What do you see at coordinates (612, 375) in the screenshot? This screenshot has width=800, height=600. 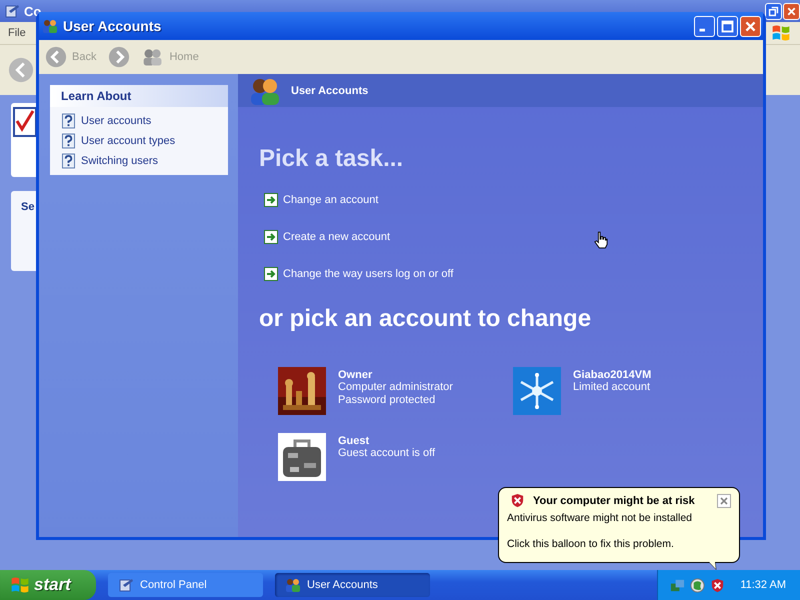 I see `account-name: Giabao2014VM` at bounding box center [612, 375].